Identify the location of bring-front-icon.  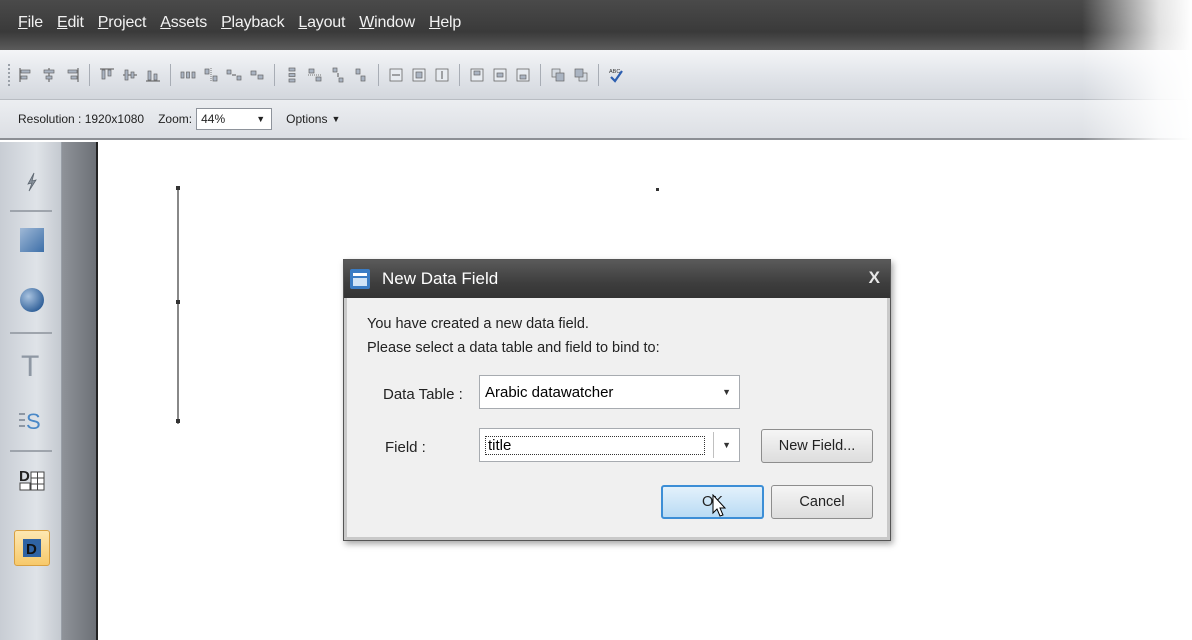
(558, 75).